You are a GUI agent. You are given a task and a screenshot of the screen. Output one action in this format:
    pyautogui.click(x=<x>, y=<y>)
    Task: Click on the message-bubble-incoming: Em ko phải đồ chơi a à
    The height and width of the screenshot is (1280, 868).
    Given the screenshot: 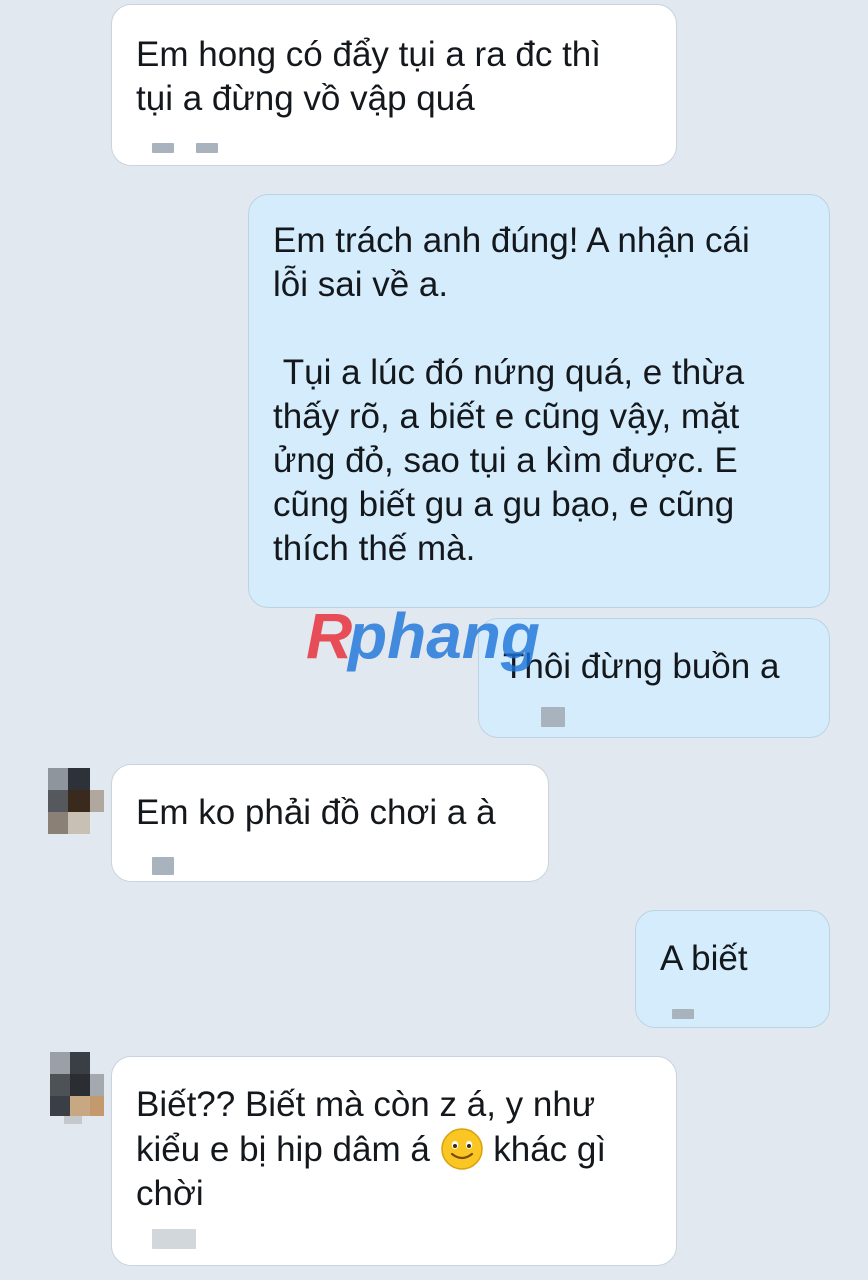 What is the action you would take?
    pyautogui.click(x=330, y=823)
    